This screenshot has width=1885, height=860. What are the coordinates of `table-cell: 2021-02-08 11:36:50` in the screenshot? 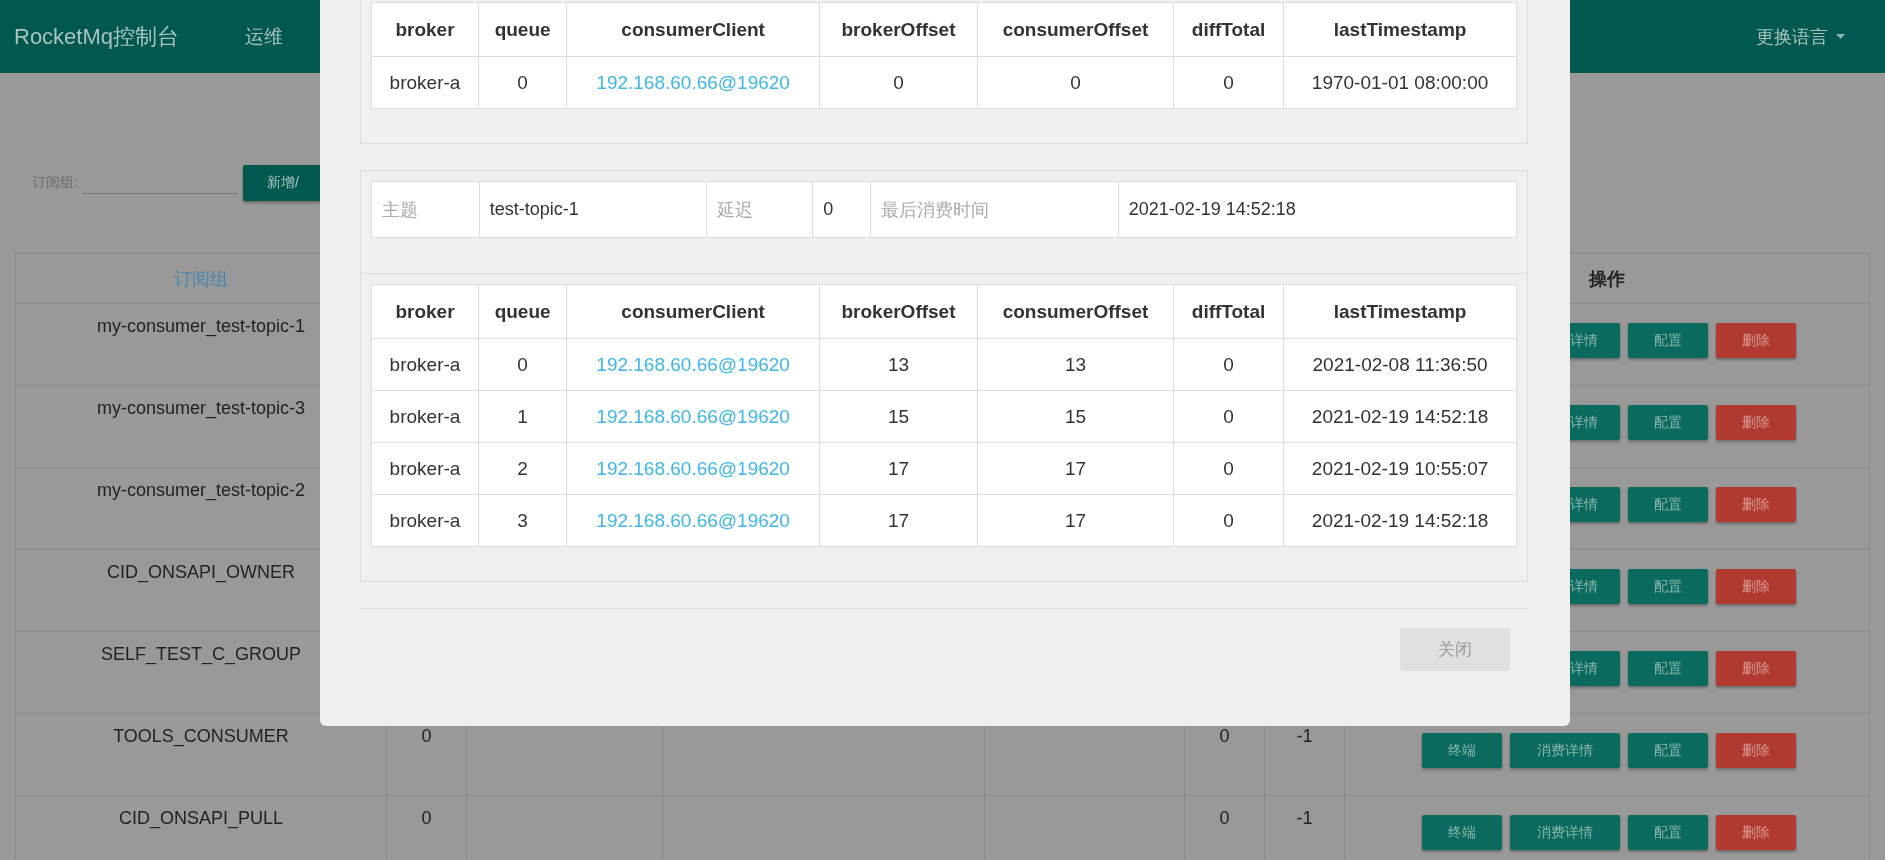 It's located at (1400, 364).